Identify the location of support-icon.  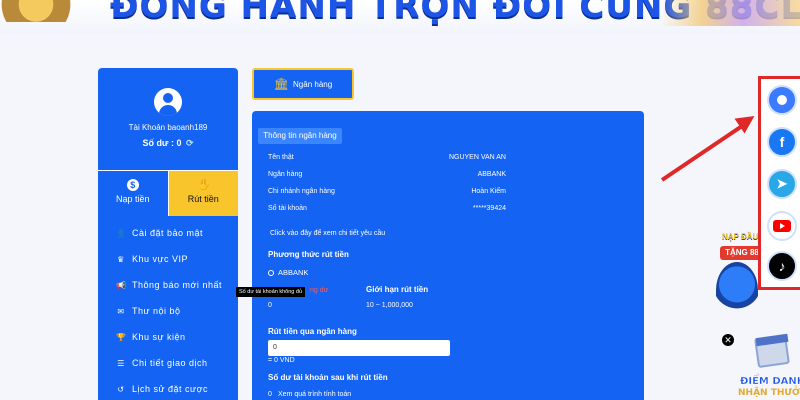
(782, 100).